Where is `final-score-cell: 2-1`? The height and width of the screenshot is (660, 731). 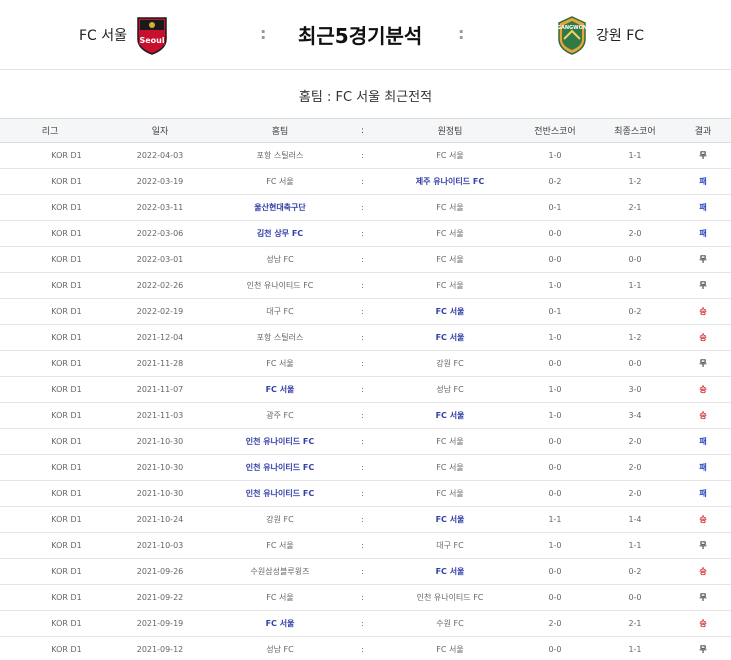 final-score-cell: 2-1 is located at coordinates (635, 623).